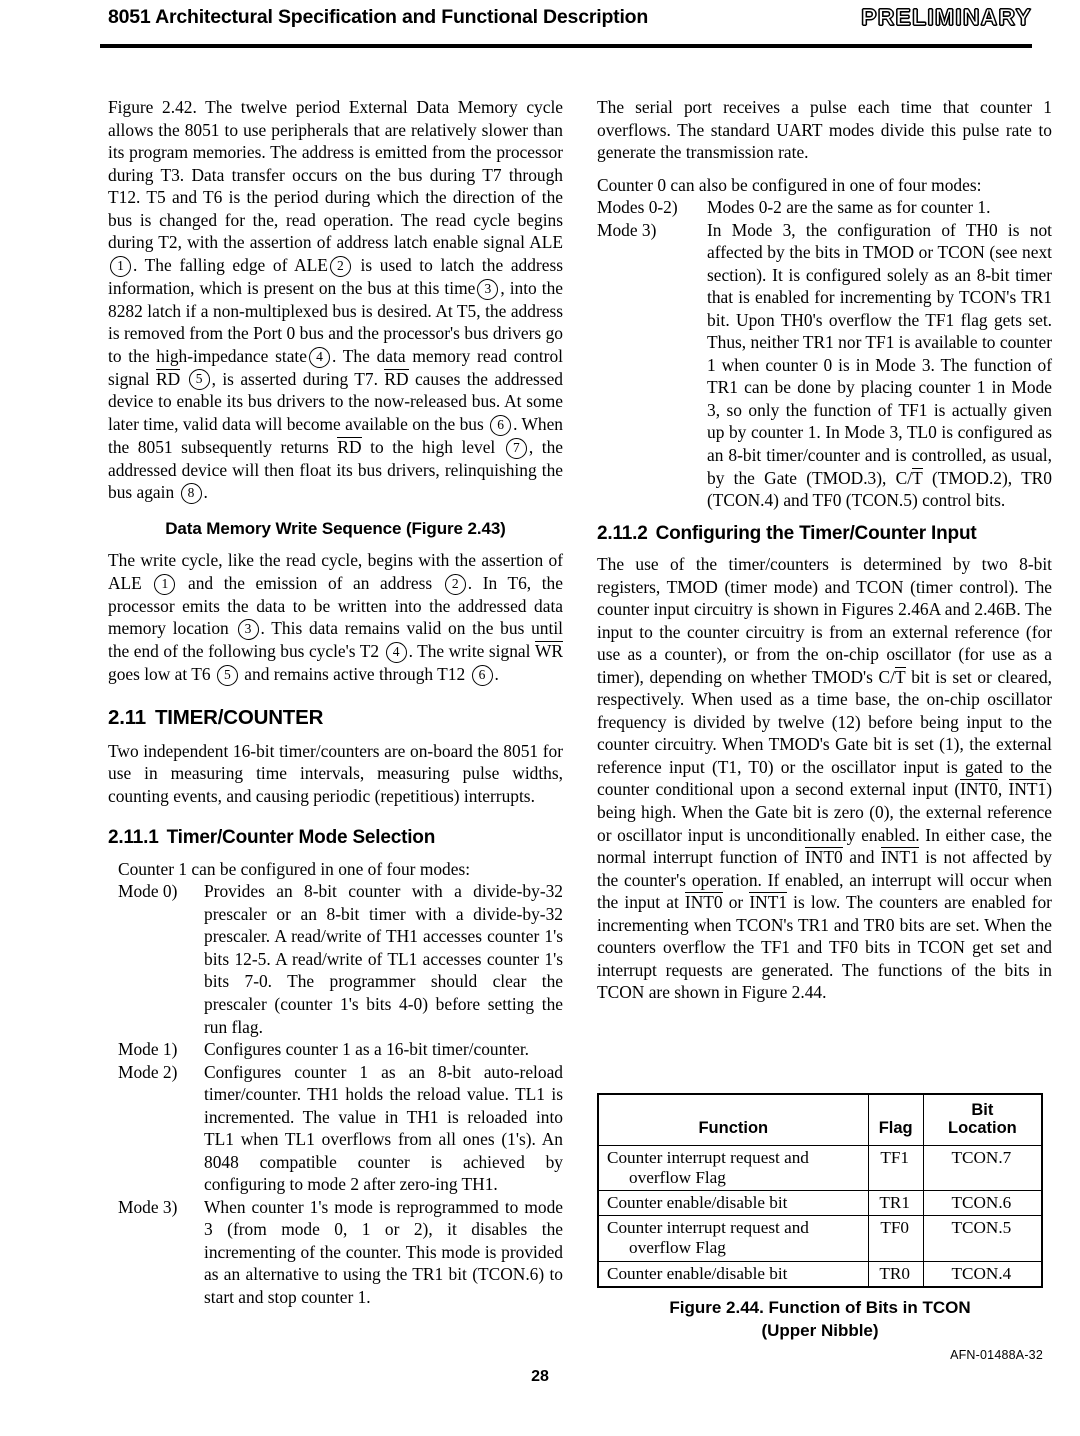  Describe the element at coordinates (310, 582) in the screenshot. I see `text-segment: and the emission of an address` at that location.